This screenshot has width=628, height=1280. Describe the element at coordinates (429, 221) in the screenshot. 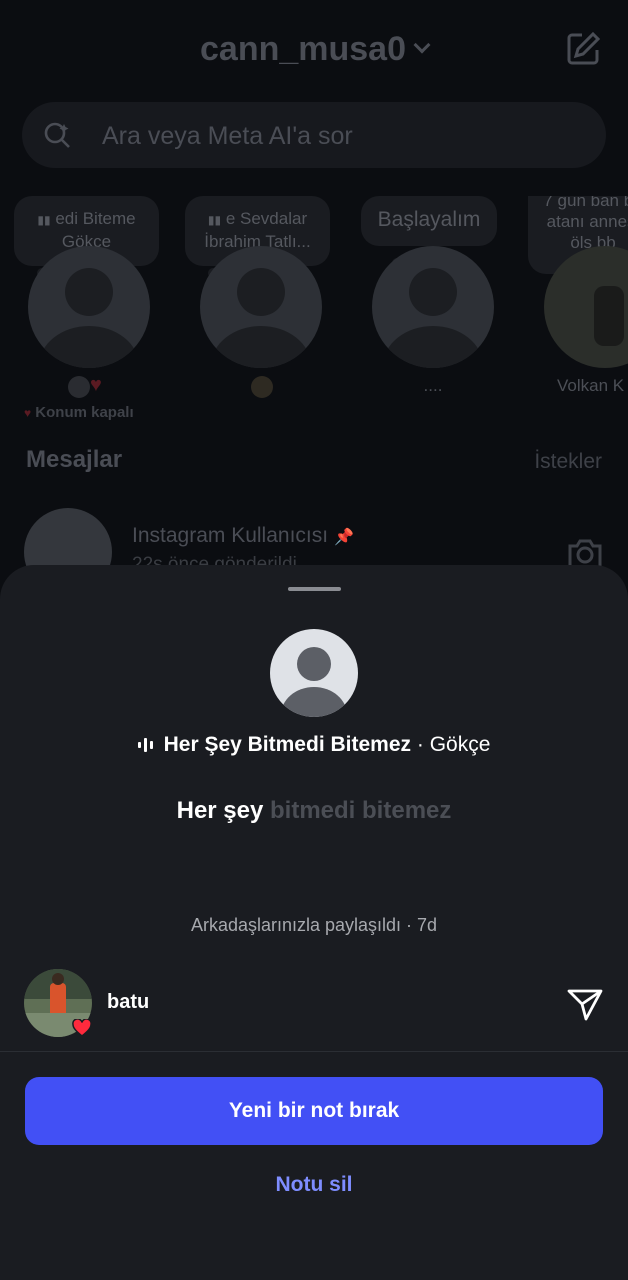

I see `note-bubble: Başlayalım` at that location.